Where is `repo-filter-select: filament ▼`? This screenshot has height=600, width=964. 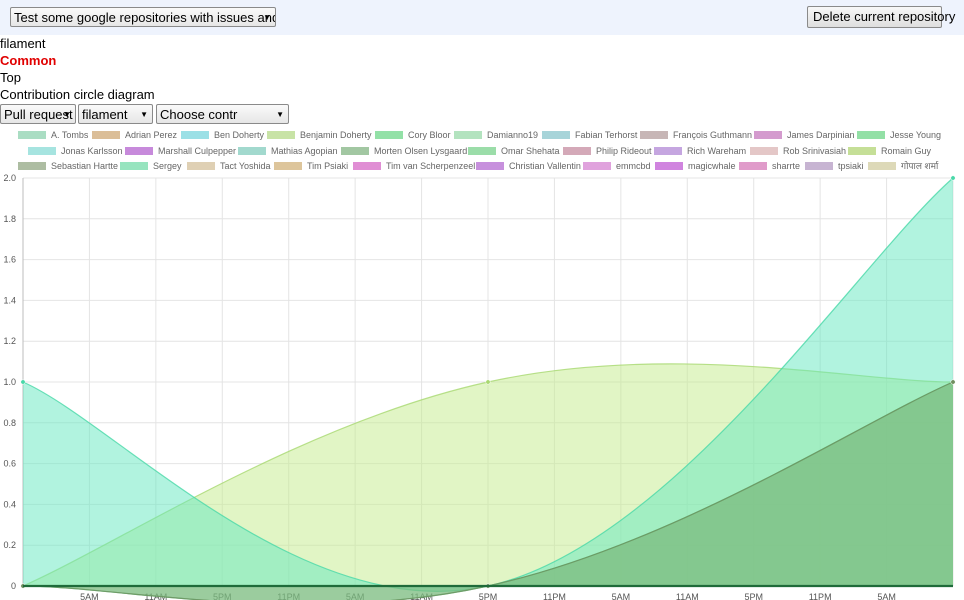
repo-filter-select: filament ▼ is located at coordinates (115, 114).